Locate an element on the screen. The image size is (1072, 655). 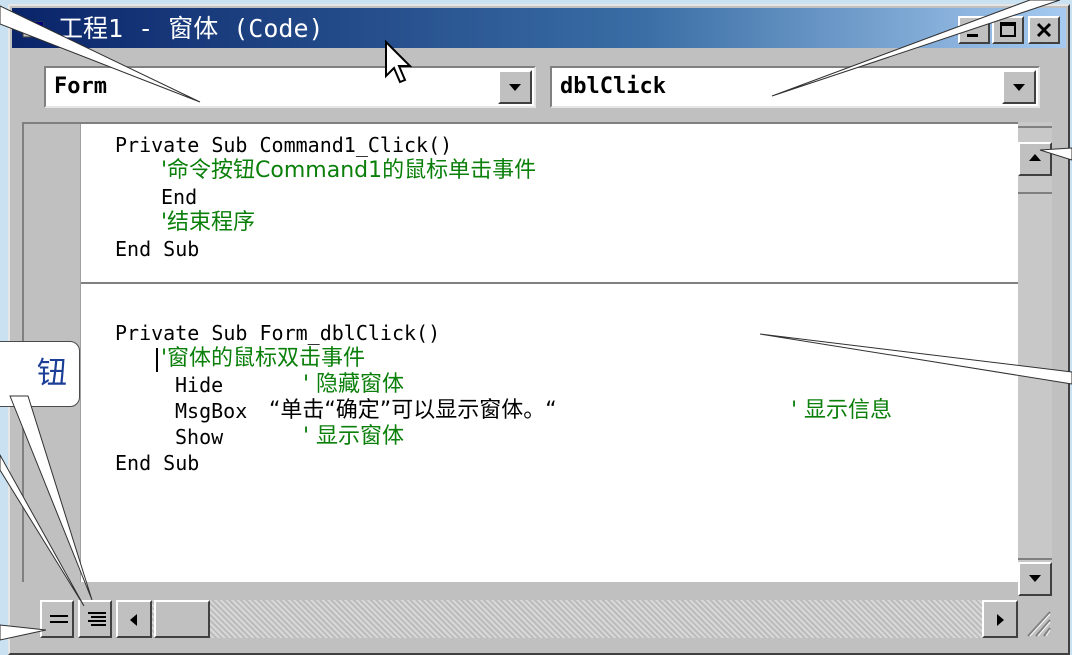
code-comment: '命令按钮Command1的鼠标单击事件 is located at coordinates (348, 171).